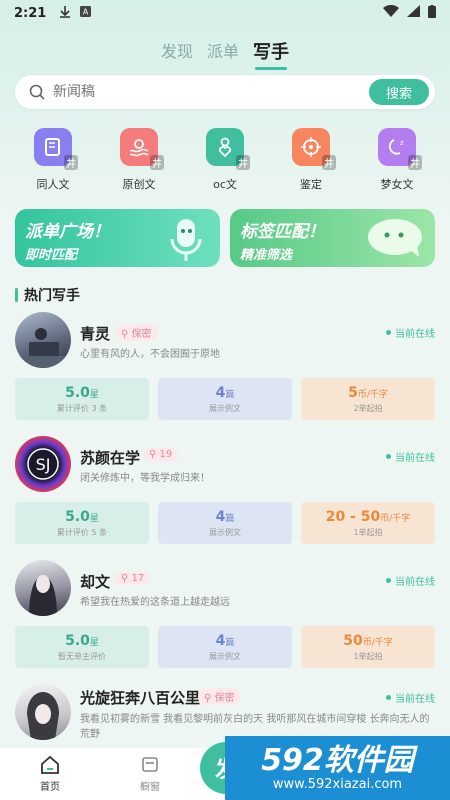 The image size is (450, 800). Describe the element at coordinates (413, 13) in the screenshot. I see `signal-icon` at that location.